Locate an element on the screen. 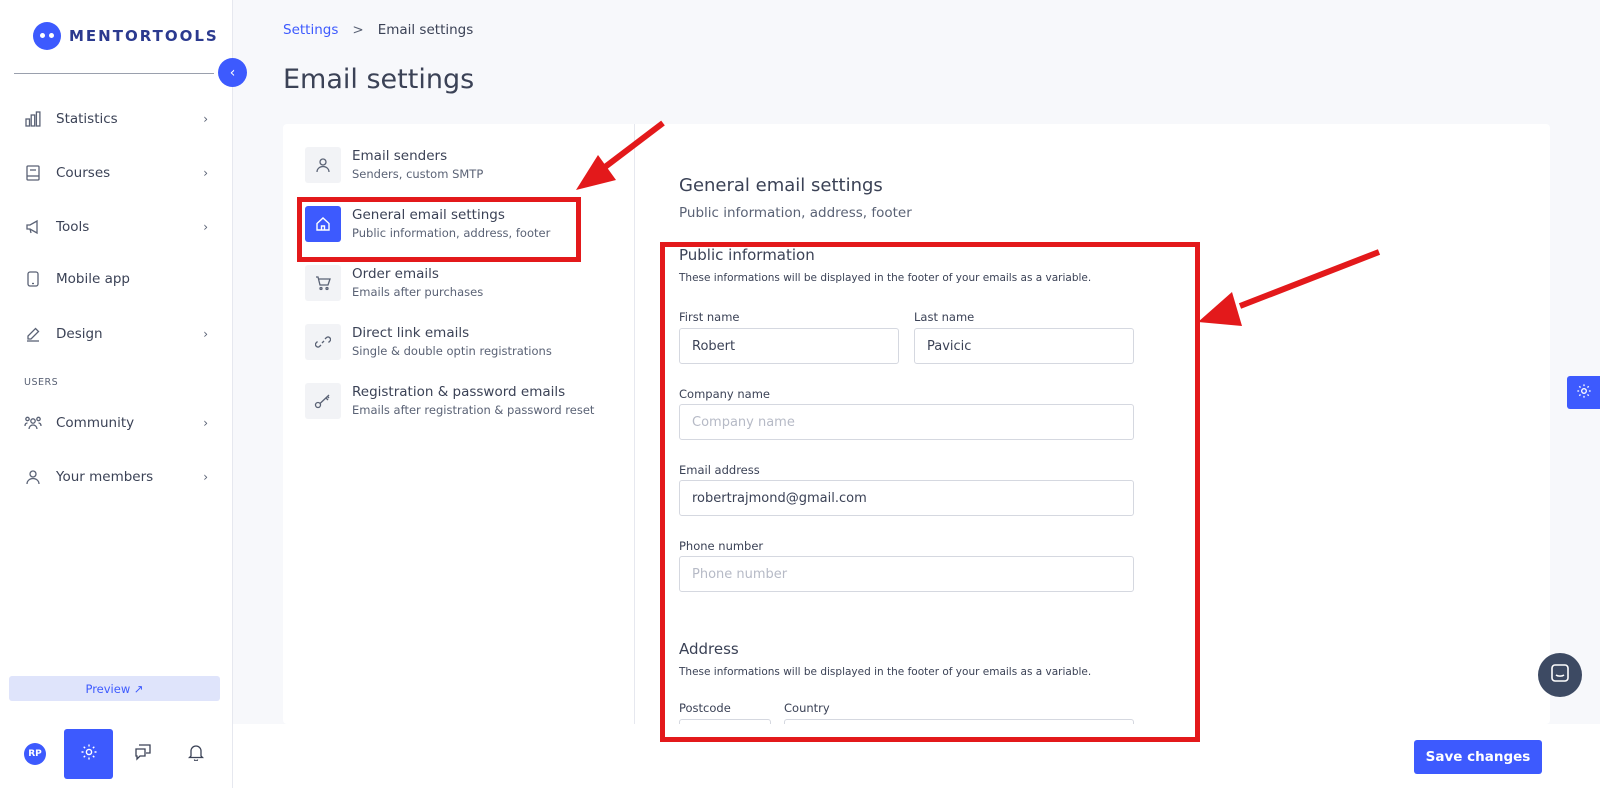 This screenshot has width=1600, height=788. notifications-button is located at coordinates (195, 754).